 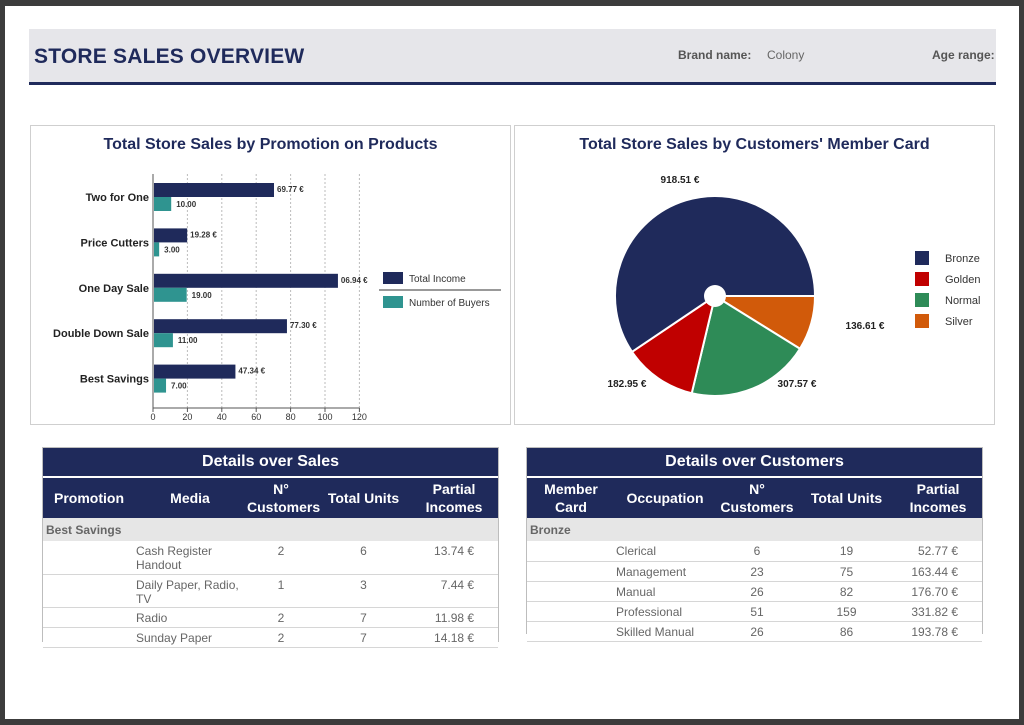 What do you see at coordinates (963, 55) in the screenshot?
I see `age-range-label: Age range:` at bounding box center [963, 55].